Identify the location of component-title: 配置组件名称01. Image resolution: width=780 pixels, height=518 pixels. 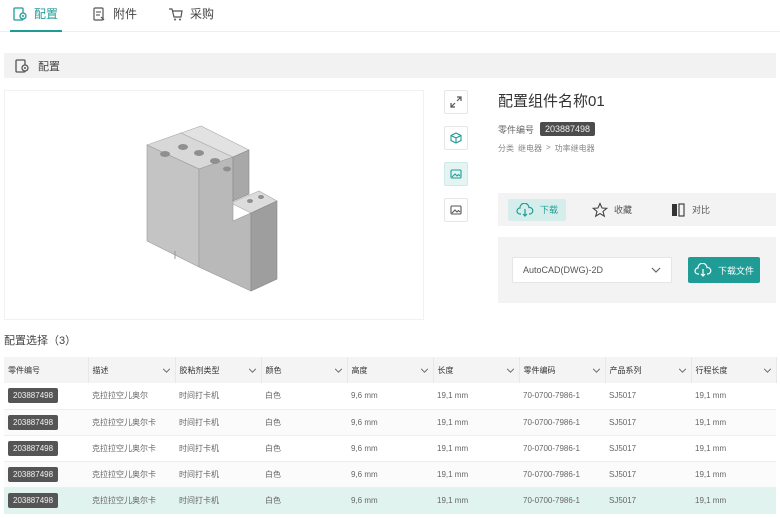
(551, 101).